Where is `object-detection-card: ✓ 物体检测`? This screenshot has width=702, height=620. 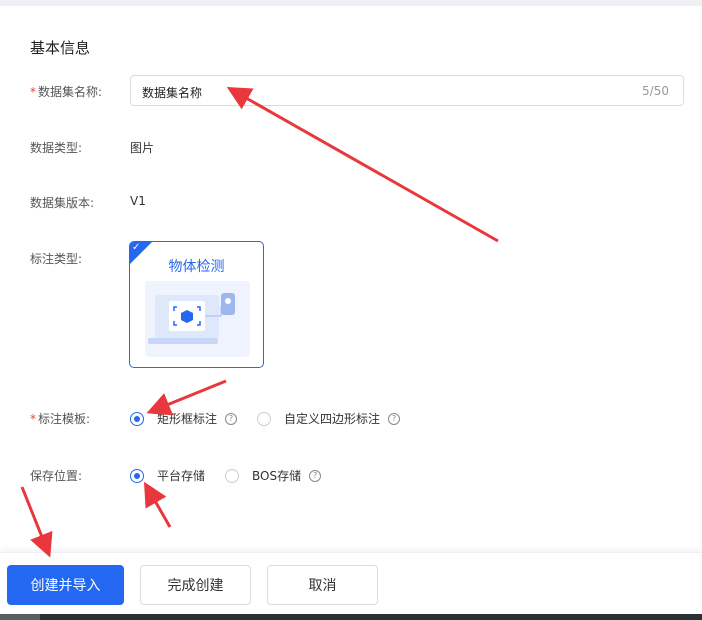 object-detection-card: ✓ 物体检测 is located at coordinates (196, 304).